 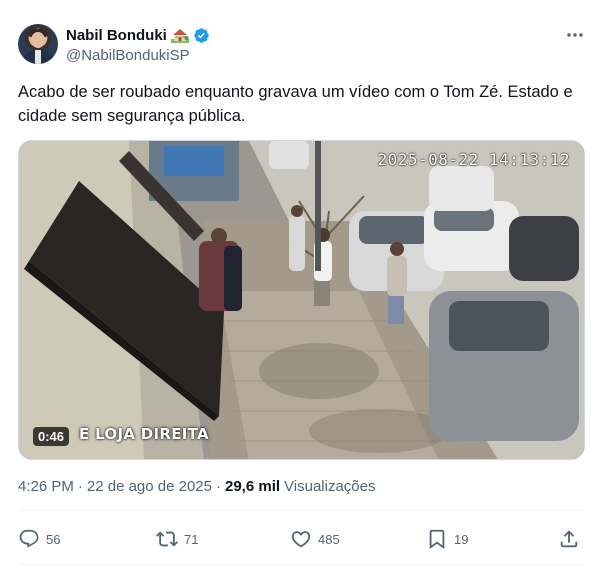 I want to click on share-button, so click(x=569, y=539).